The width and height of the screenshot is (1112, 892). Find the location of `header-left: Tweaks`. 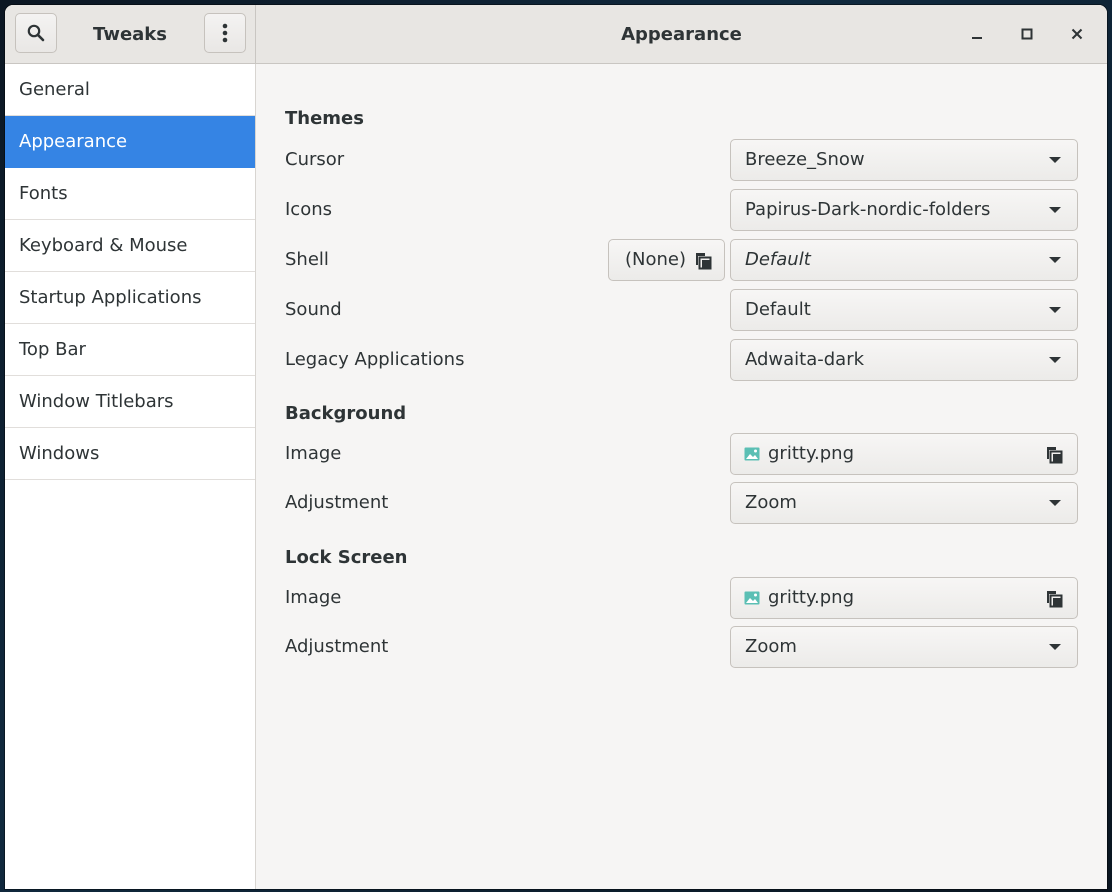

header-left: Tweaks is located at coordinates (130, 34).